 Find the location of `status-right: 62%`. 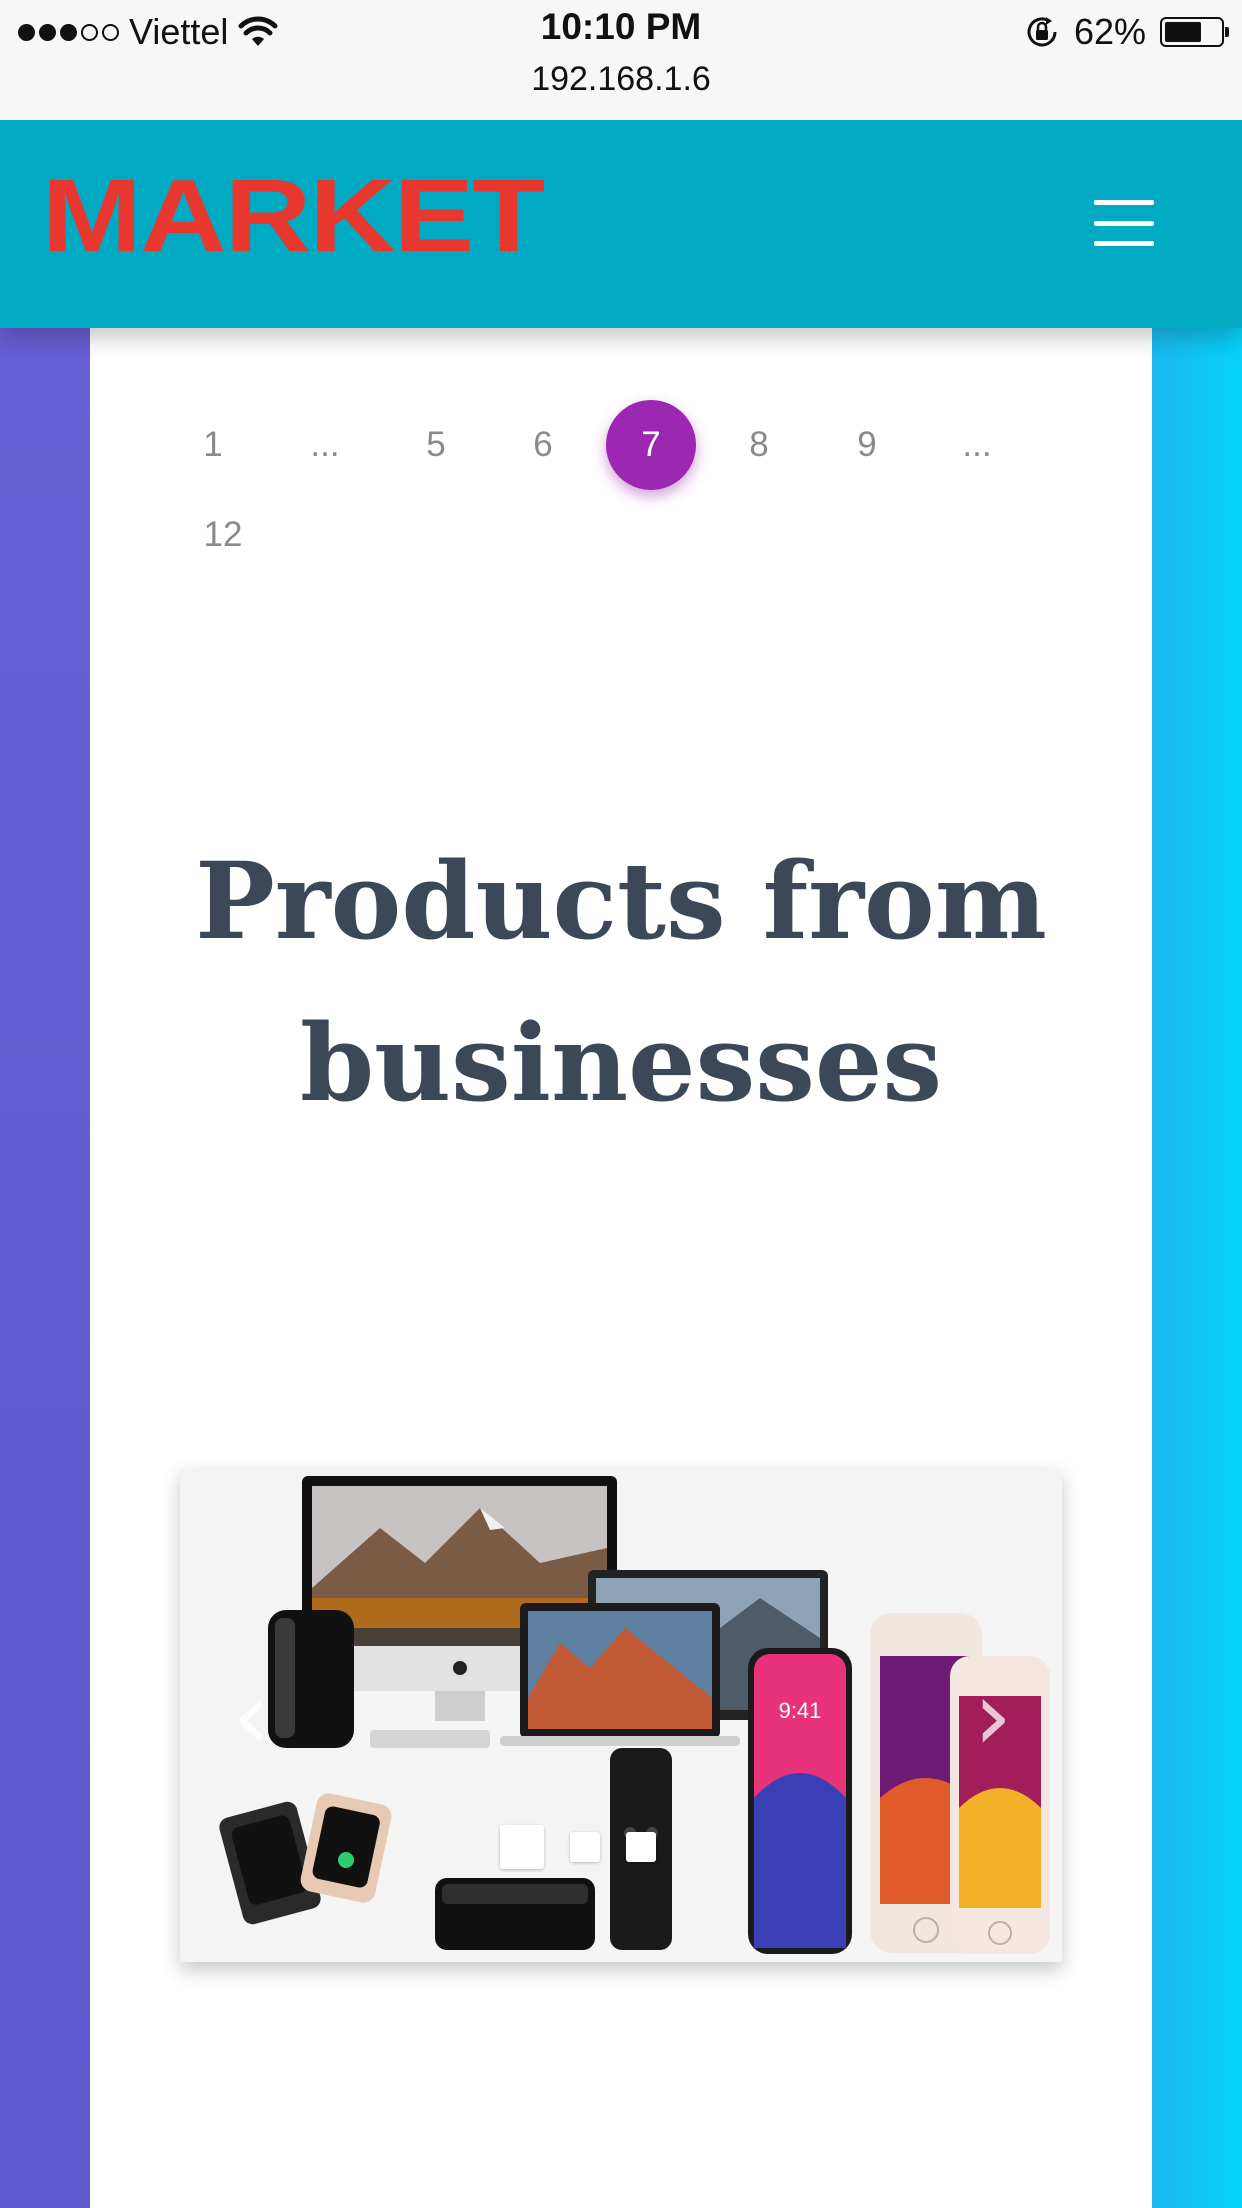

status-right: 62% is located at coordinates (1126, 32).